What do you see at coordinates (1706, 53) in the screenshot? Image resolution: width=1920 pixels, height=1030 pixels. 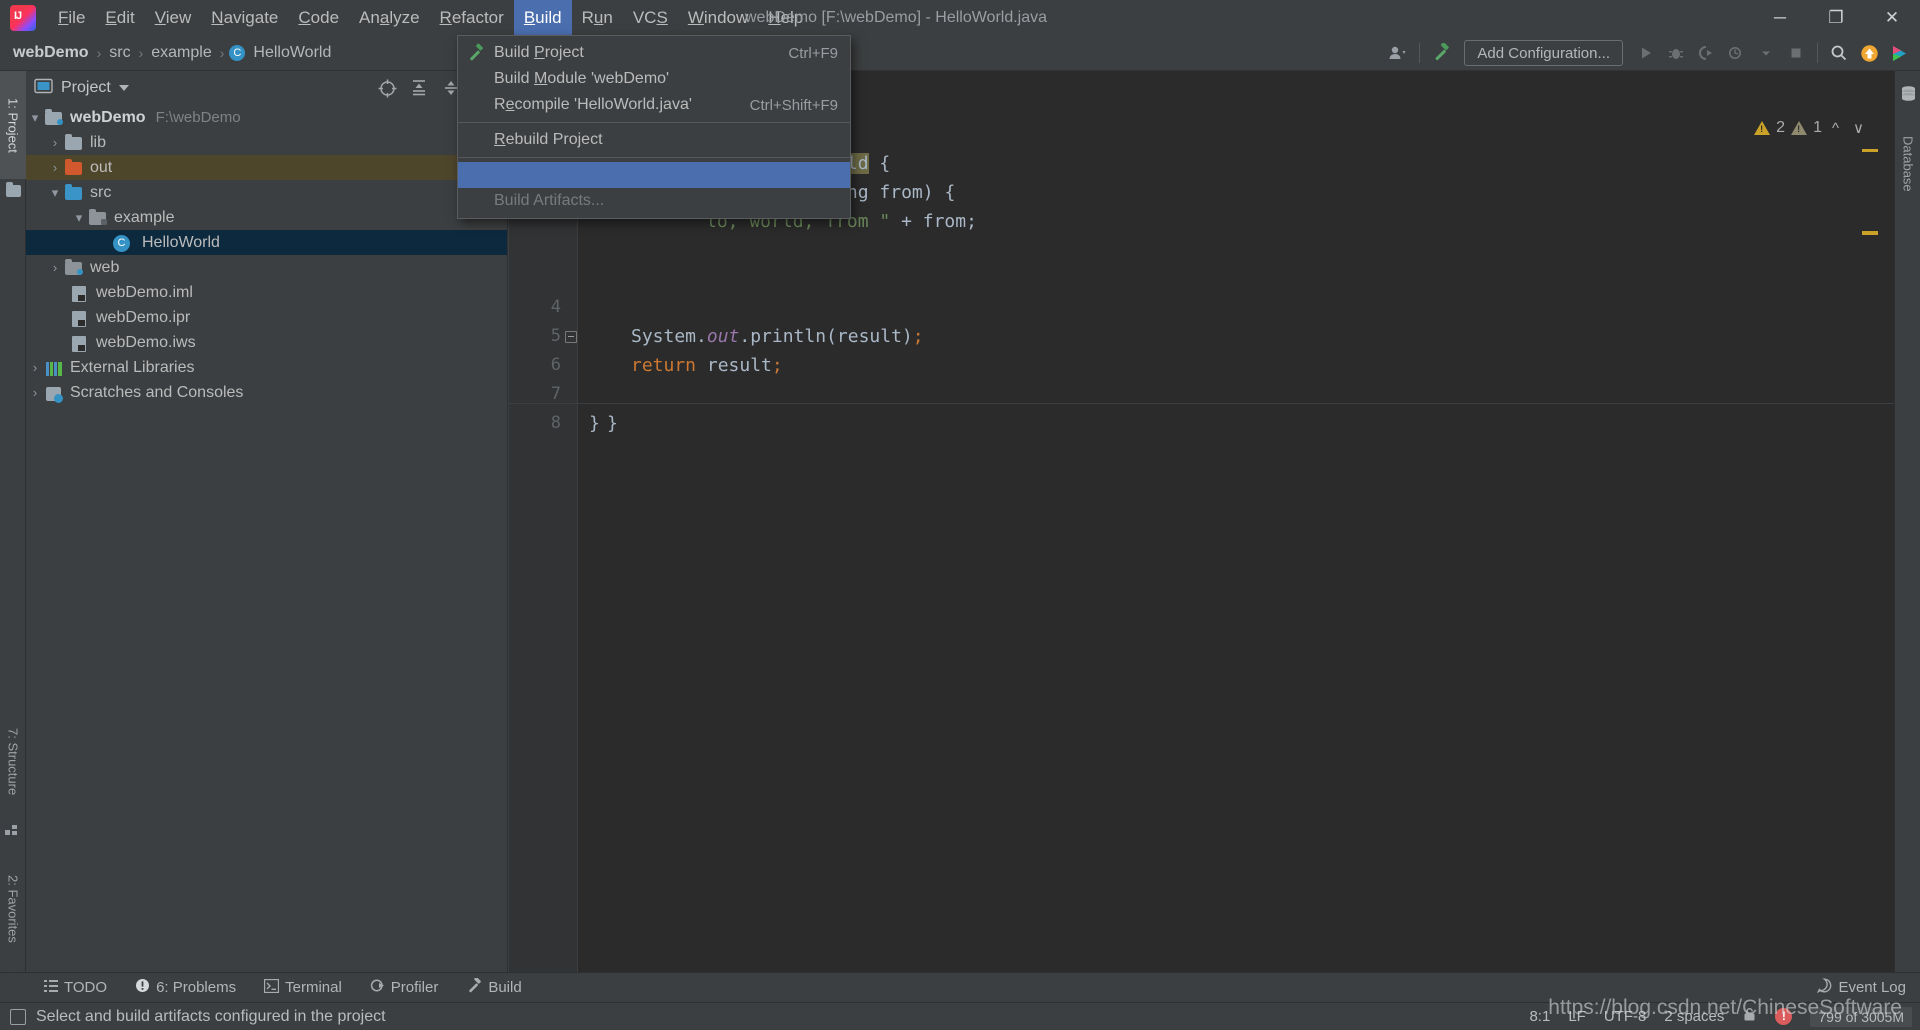 I see `run-with-coverage-icon` at bounding box center [1706, 53].